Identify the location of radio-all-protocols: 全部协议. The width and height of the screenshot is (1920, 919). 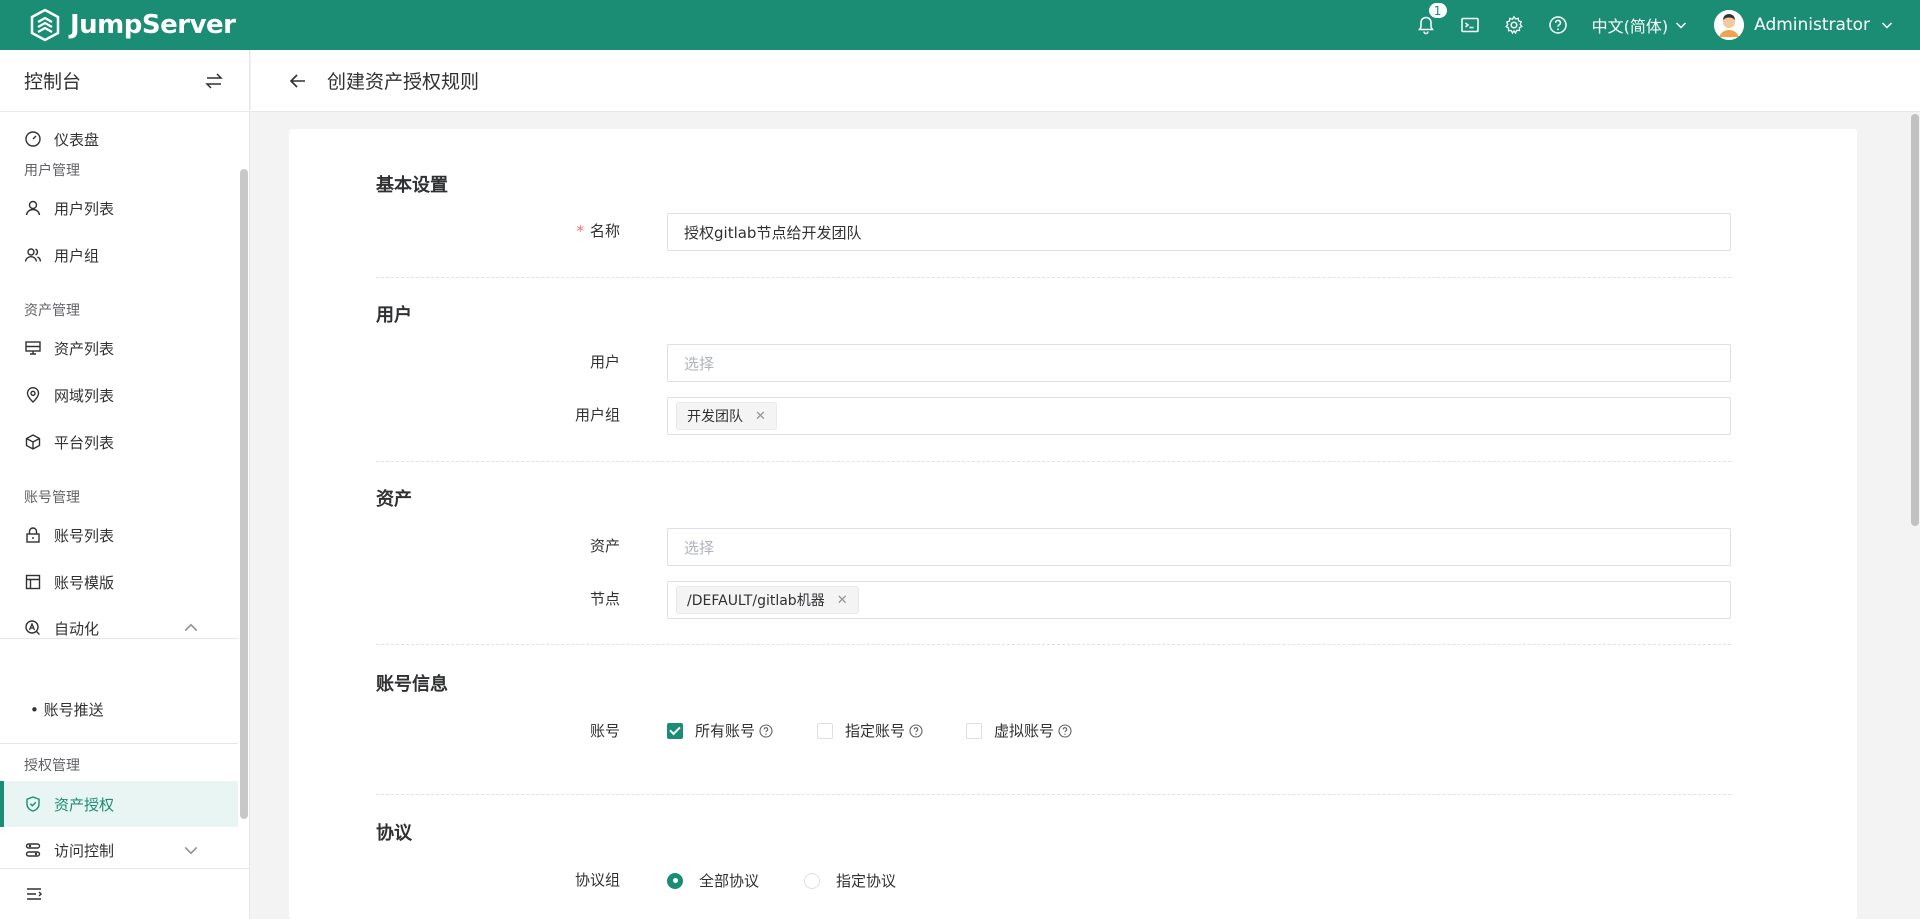
(713, 880).